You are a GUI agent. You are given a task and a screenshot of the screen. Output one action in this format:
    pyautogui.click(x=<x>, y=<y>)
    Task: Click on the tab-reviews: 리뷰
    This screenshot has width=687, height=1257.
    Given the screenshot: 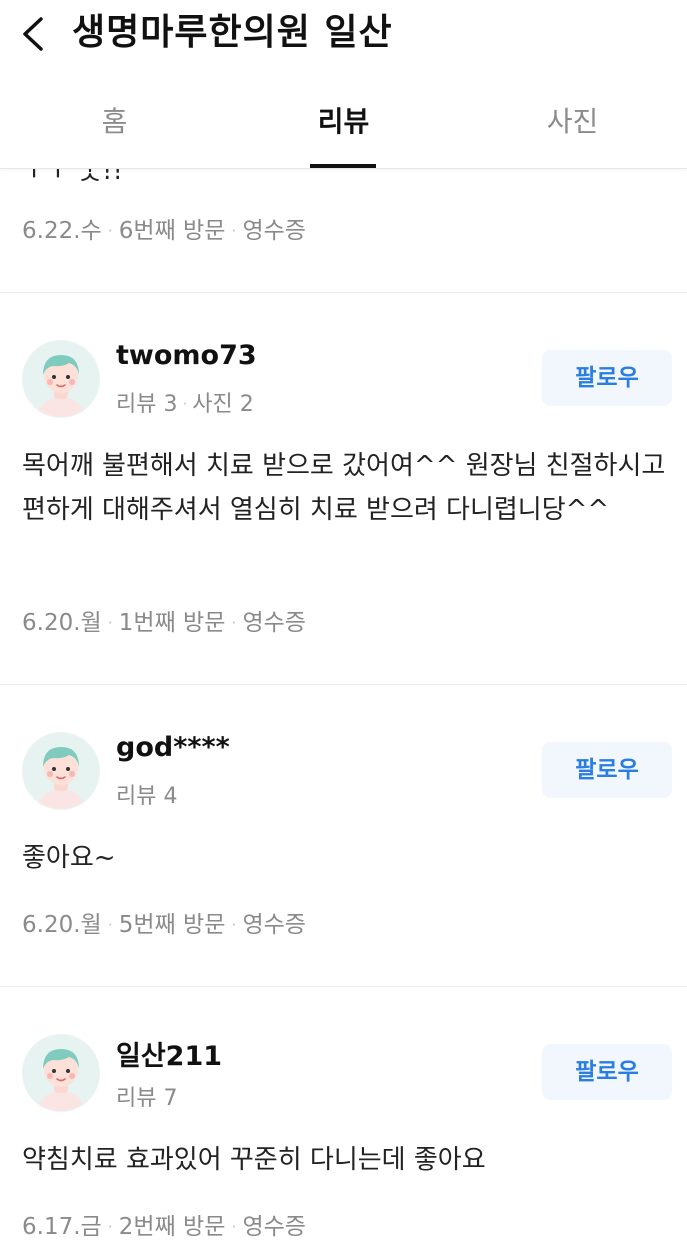 What is the action you would take?
    pyautogui.click(x=343, y=119)
    